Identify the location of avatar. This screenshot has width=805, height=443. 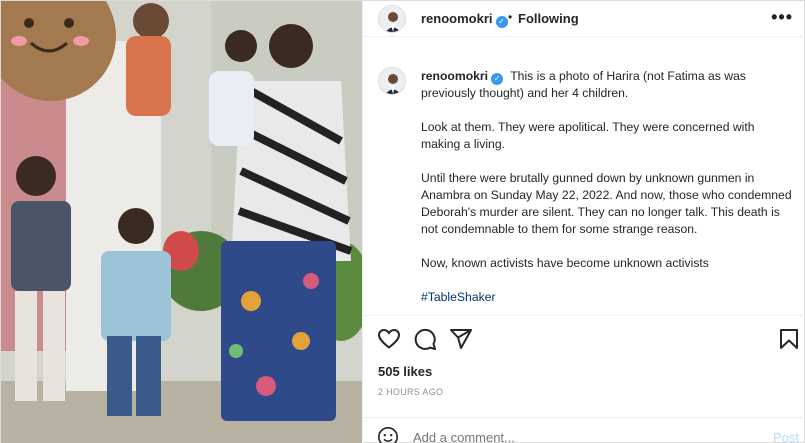
(392, 19).